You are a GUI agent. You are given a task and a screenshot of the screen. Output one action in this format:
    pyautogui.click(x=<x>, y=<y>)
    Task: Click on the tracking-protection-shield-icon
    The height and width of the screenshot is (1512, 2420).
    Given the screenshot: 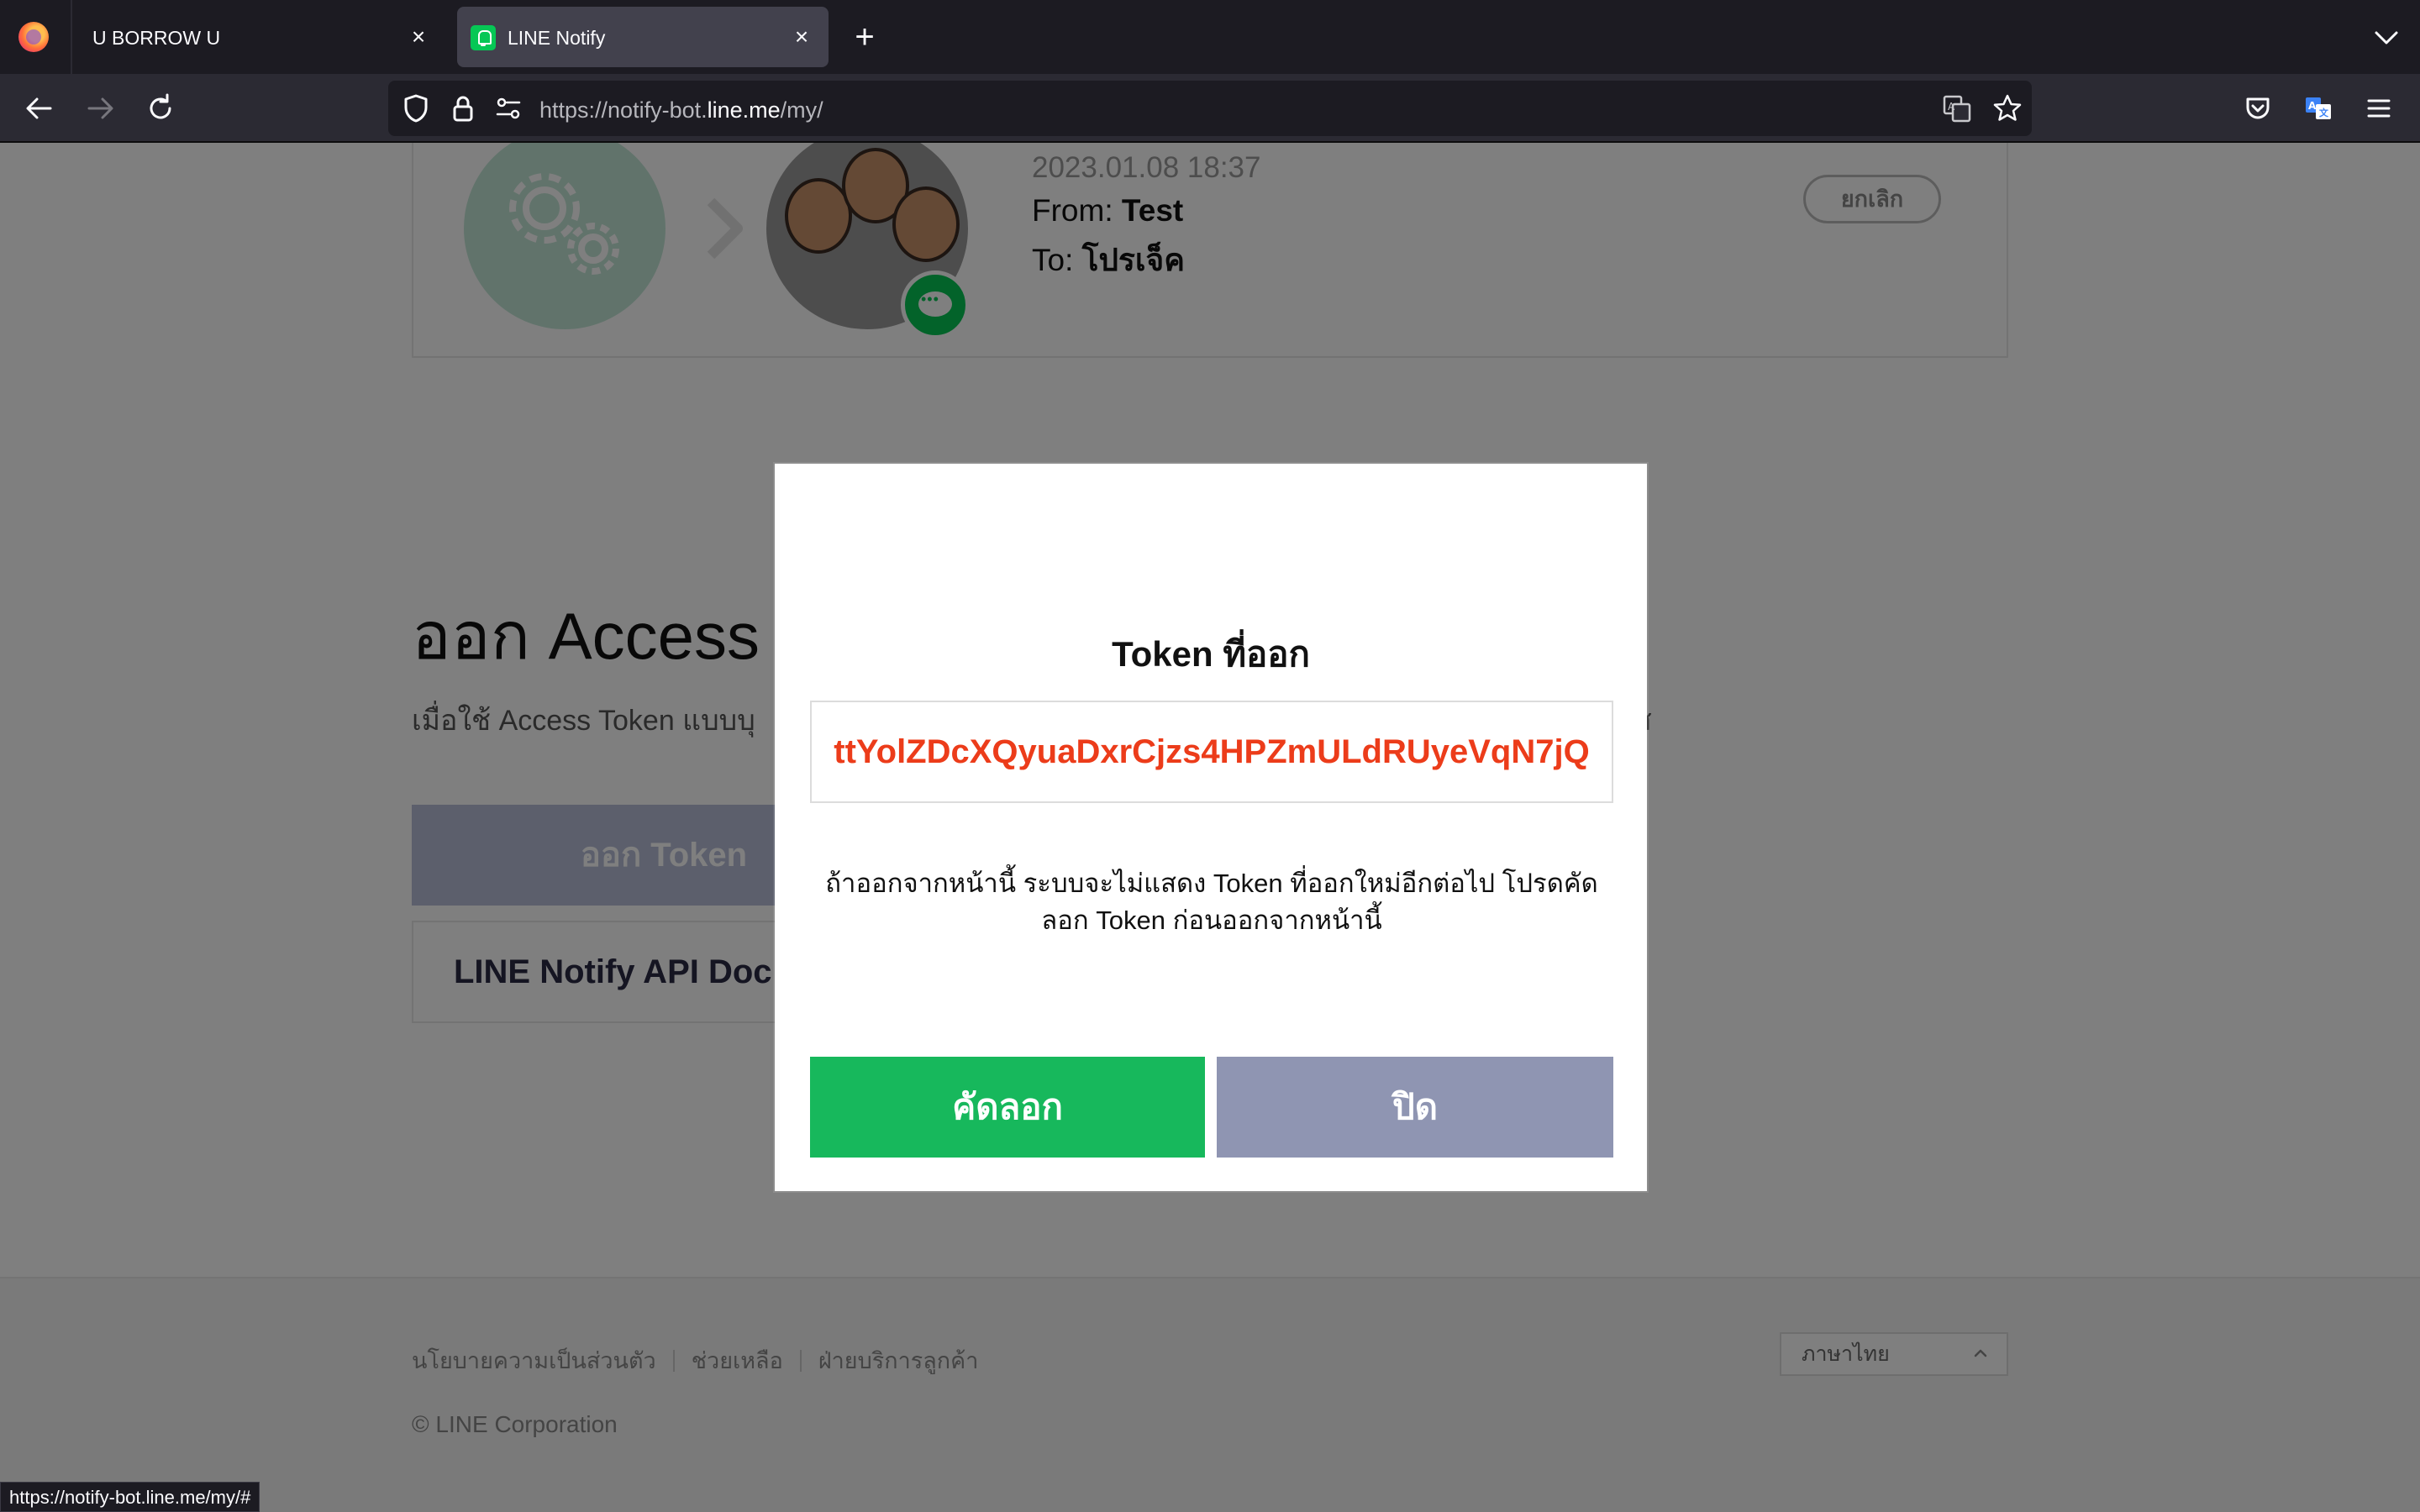 What is the action you would take?
    pyautogui.click(x=416, y=108)
    